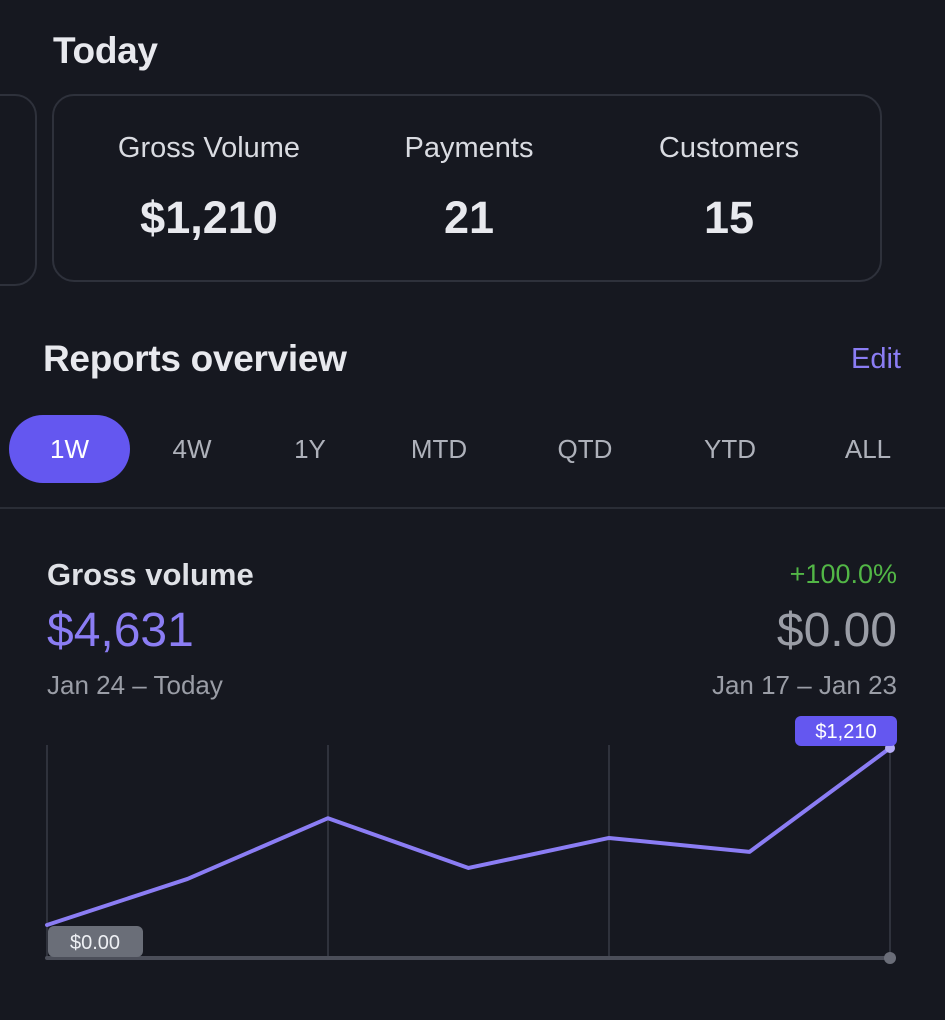 This screenshot has height=1020, width=945. Describe the element at coordinates (18, 190) in the screenshot. I see `previous-card` at that location.